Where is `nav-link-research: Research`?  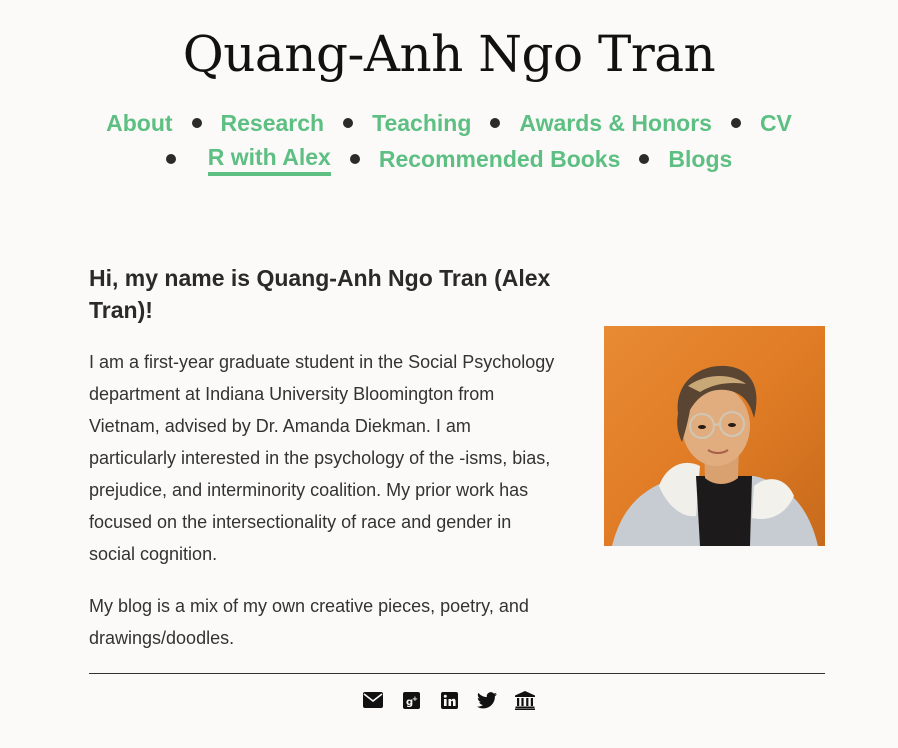 nav-link-research: Research is located at coordinates (273, 123).